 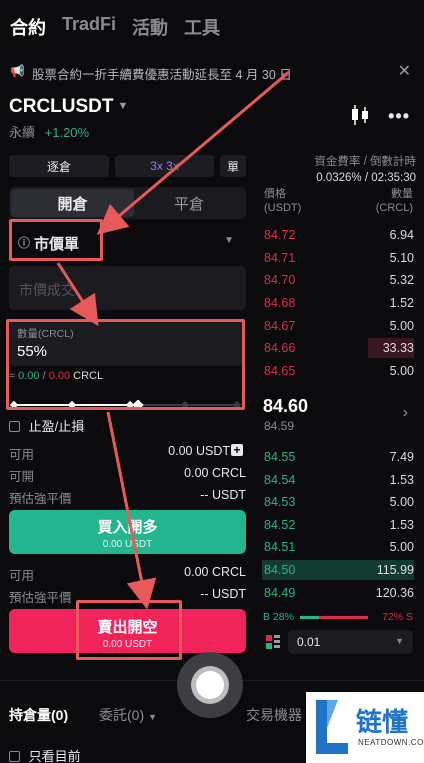 I want to click on mark-price: 84.59, so click(x=279, y=426).